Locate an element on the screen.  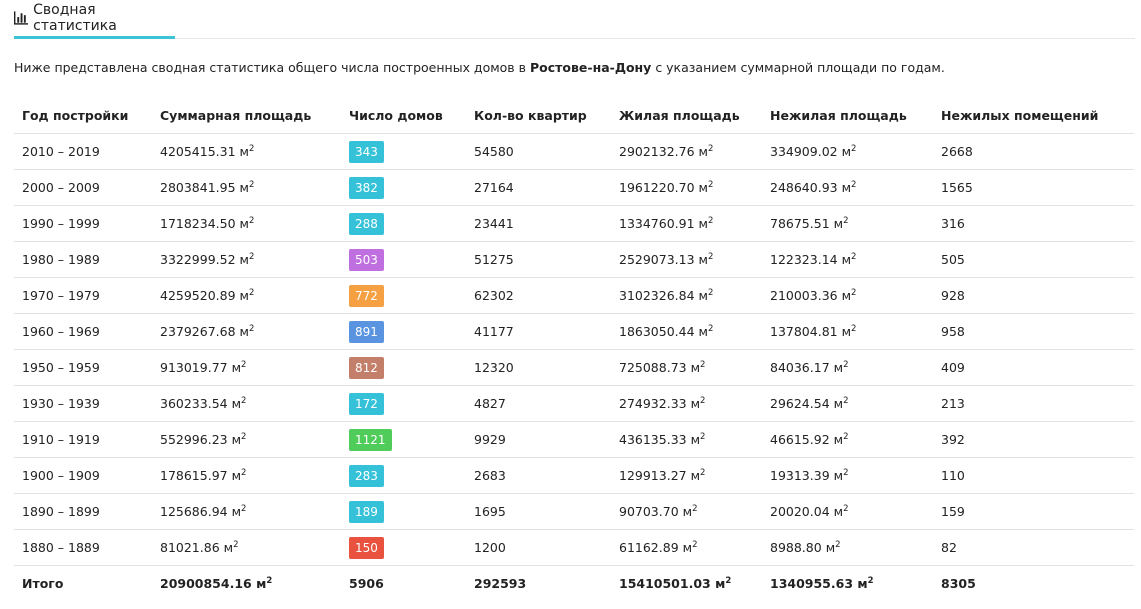
area-value: 552996.23 is located at coordinates (194, 439).